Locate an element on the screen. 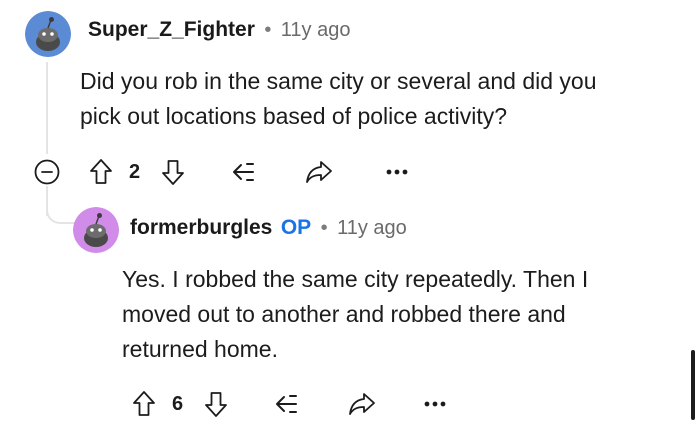  username: Super_Z_Fighter is located at coordinates (171, 29).